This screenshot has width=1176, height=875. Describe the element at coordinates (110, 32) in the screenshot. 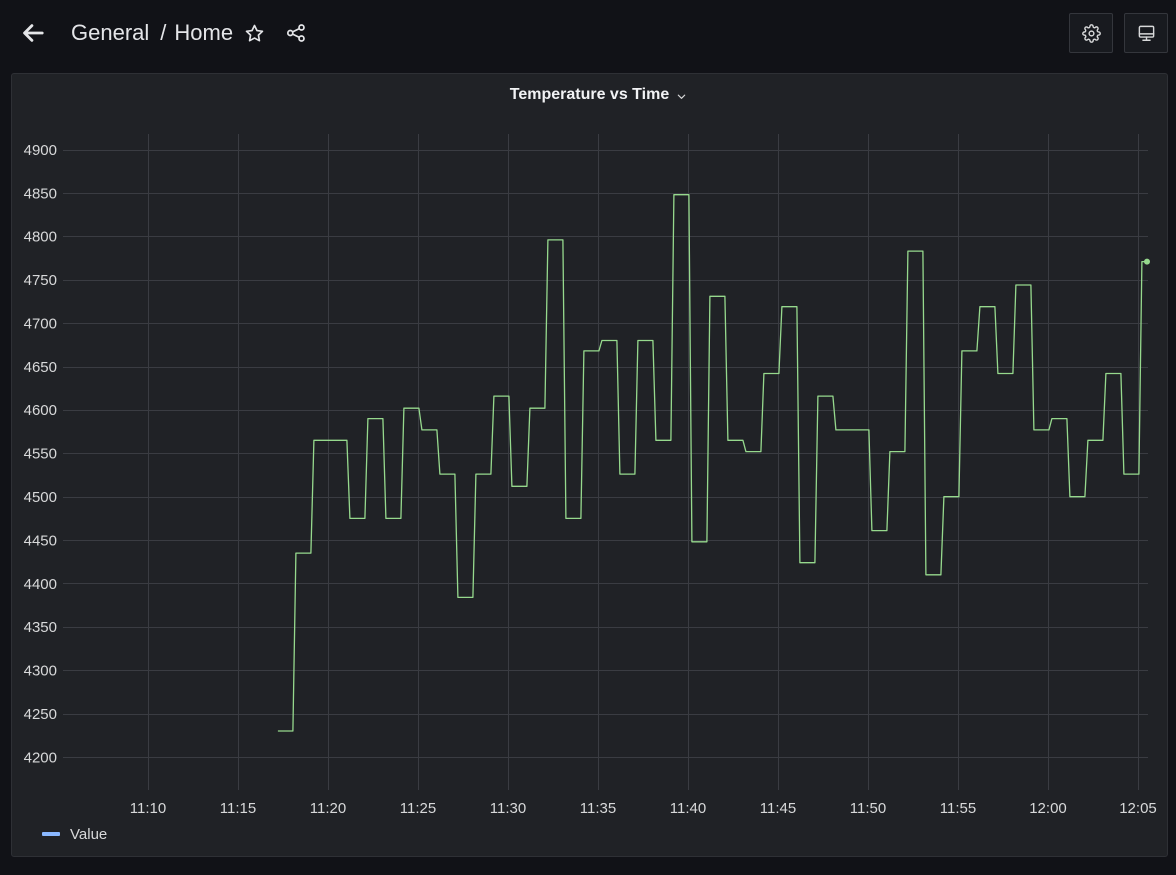

I see `breadcrumb-folder-link: General` at that location.